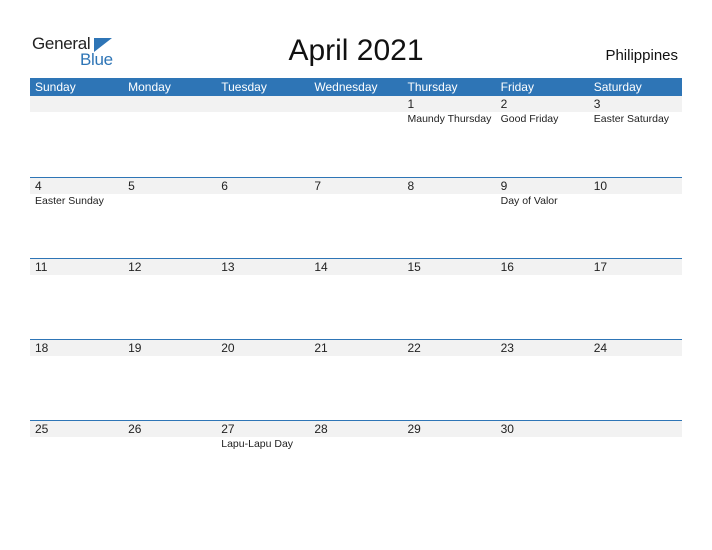 This screenshot has width=712, height=550. I want to click on week-row: 25 26 27 28 29 30 Lapu-Lapu Day, so click(356, 460).